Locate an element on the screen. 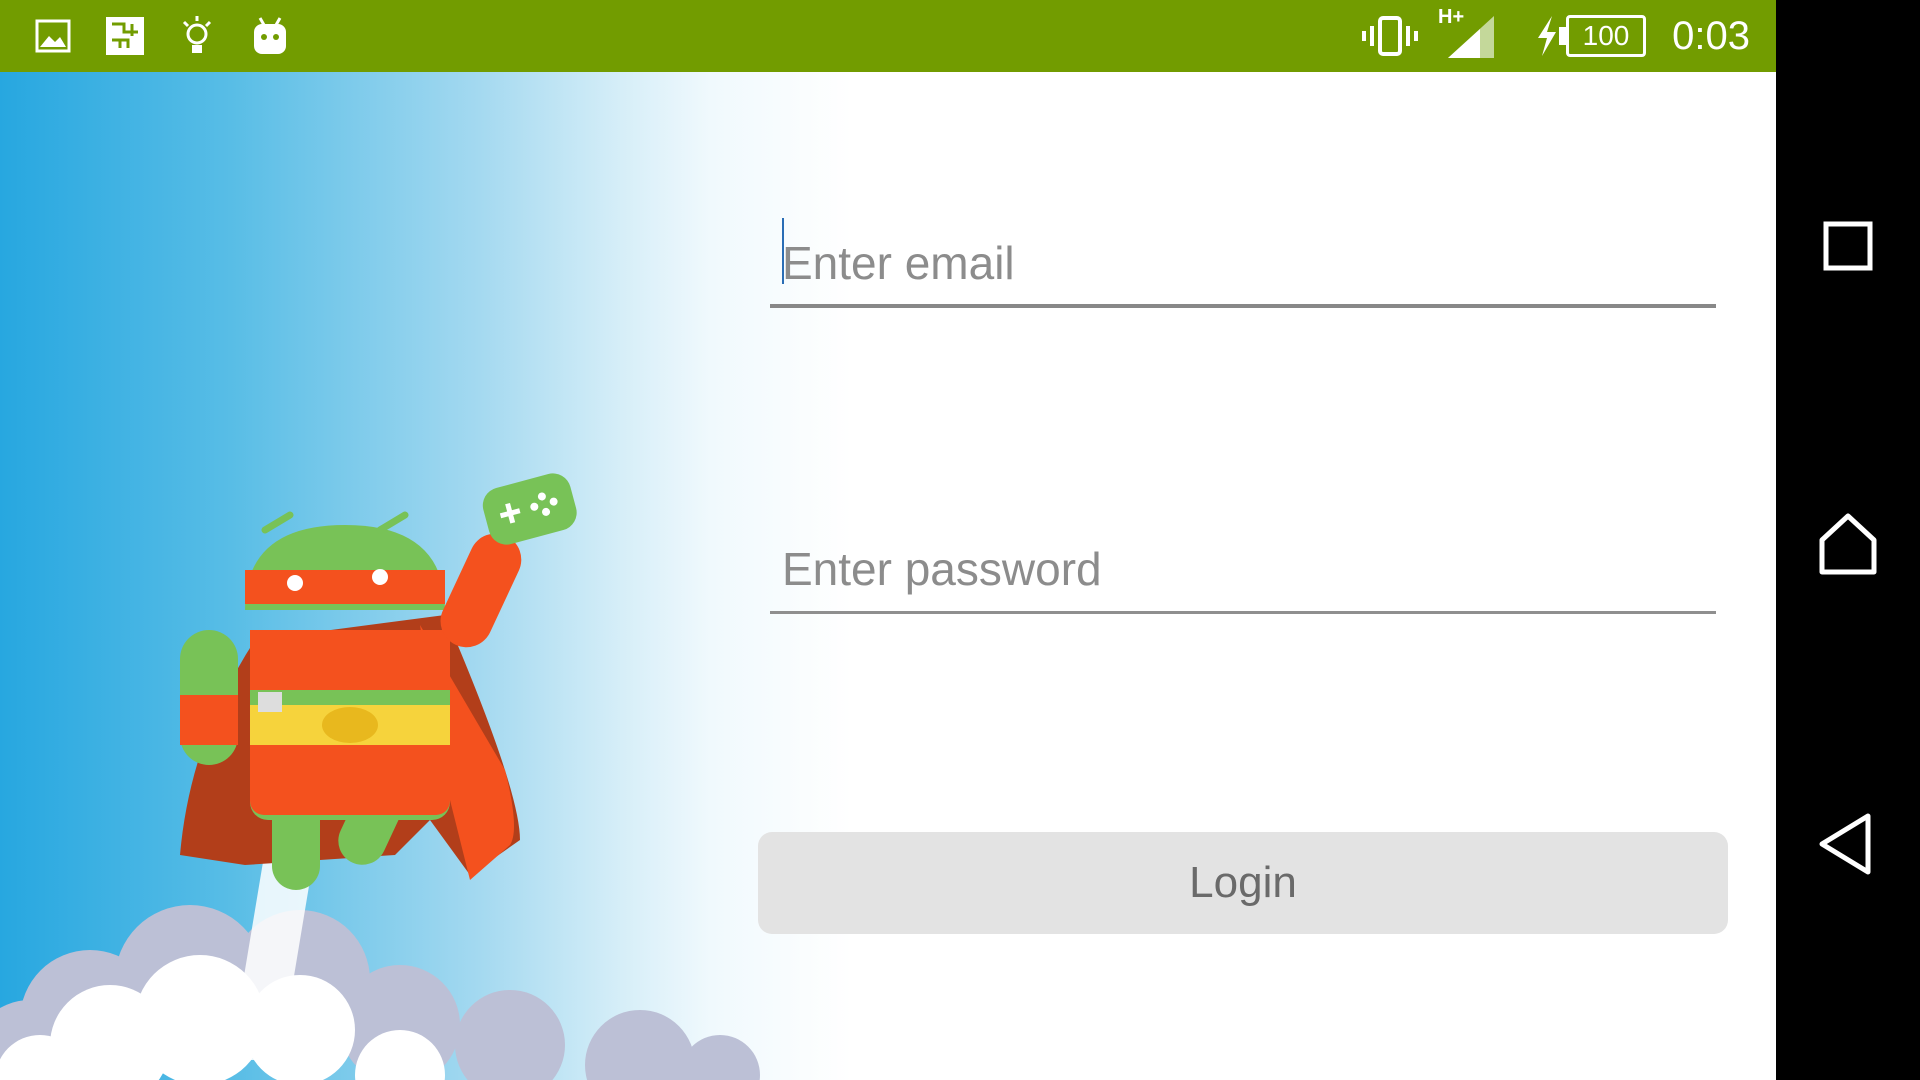  password-input is located at coordinates (1243, 569).